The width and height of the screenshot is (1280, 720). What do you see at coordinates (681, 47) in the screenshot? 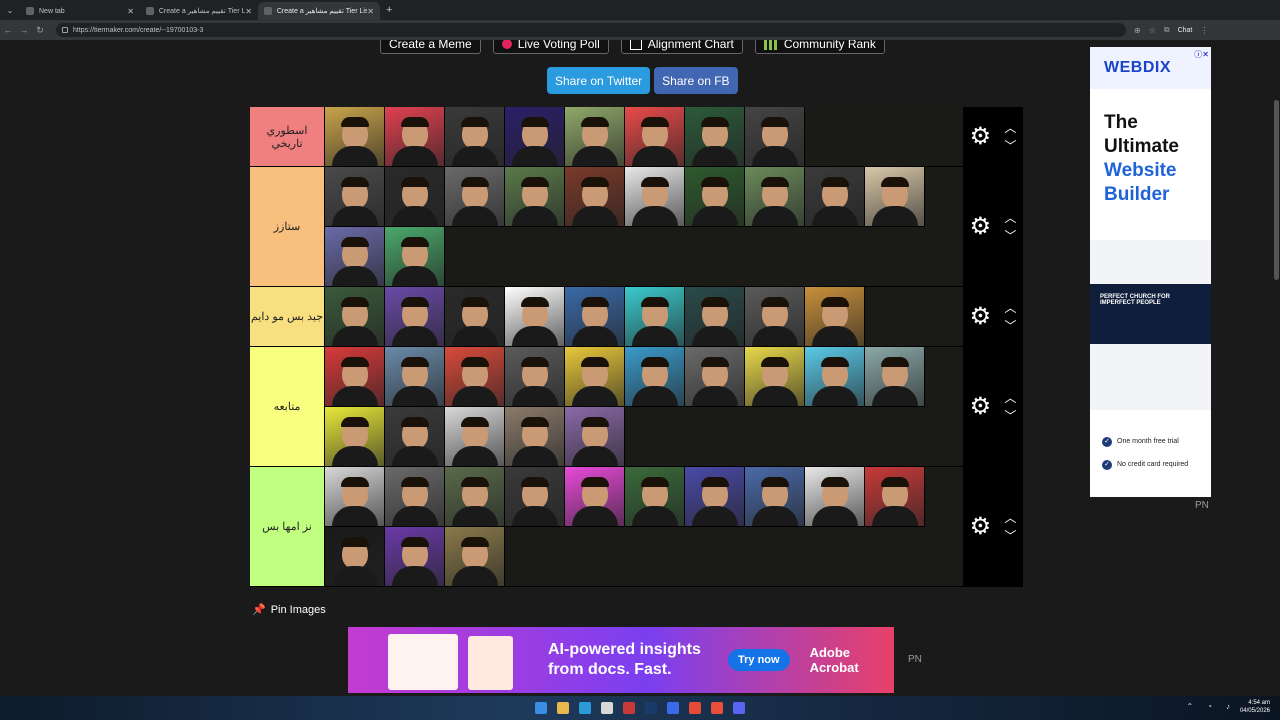
I see `alignment-chart-button: Alignment Chart` at bounding box center [681, 47].